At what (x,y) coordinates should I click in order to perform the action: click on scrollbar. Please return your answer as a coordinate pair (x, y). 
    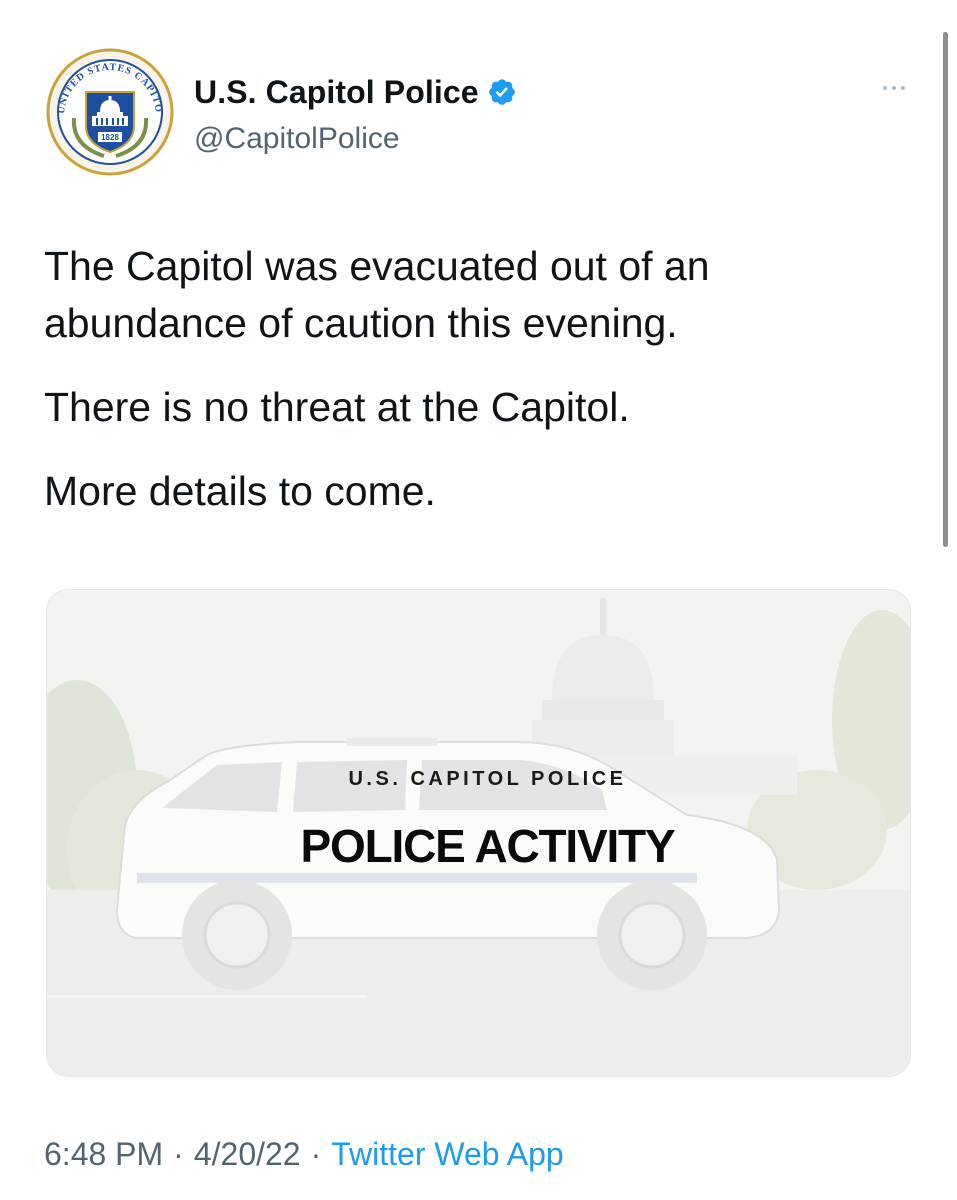
    Looking at the image, I should click on (945, 289).